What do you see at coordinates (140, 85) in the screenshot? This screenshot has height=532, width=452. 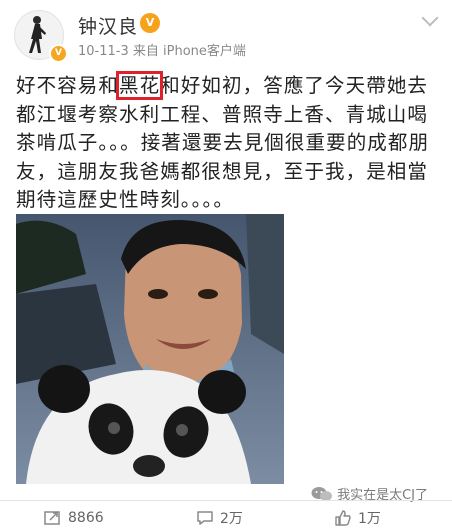 I see `highlighted-word: 黑花` at bounding box center [140, 85].